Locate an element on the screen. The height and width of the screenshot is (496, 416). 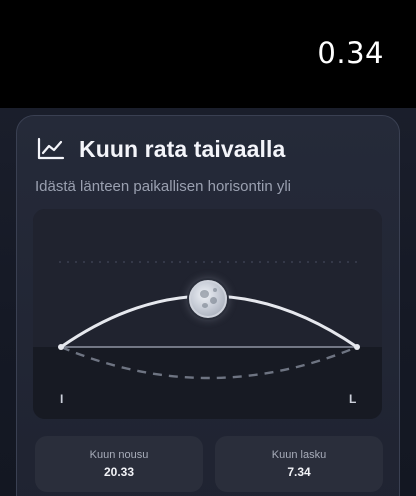
card-title: Kuun rata taivaalla is located at coordinates (182, 148).